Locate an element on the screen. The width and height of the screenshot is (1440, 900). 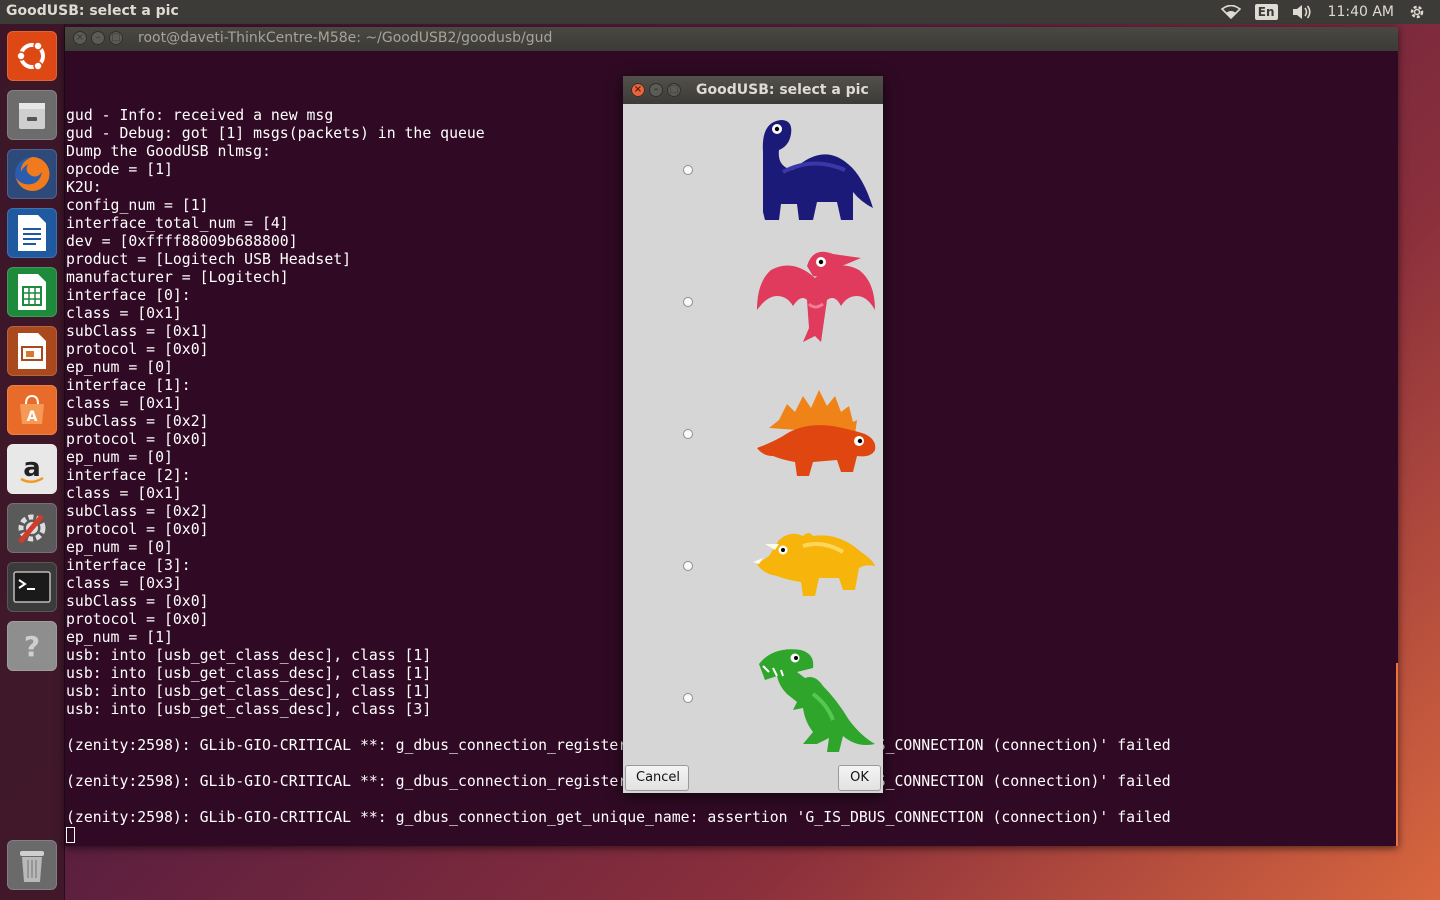
dialog-titlebar: × – □ GoodUSB: select a pic is located at coordinates (753, 90).